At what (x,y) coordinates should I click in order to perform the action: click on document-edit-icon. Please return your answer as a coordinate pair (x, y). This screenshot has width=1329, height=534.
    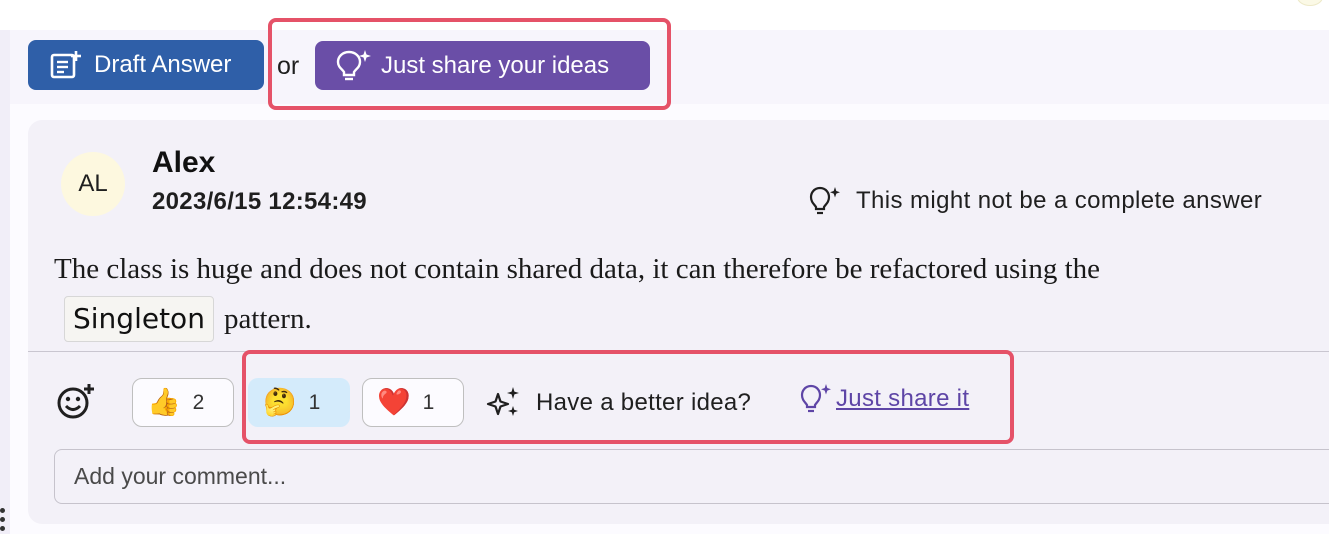
    Looking at the image, I should click on (65, 65).